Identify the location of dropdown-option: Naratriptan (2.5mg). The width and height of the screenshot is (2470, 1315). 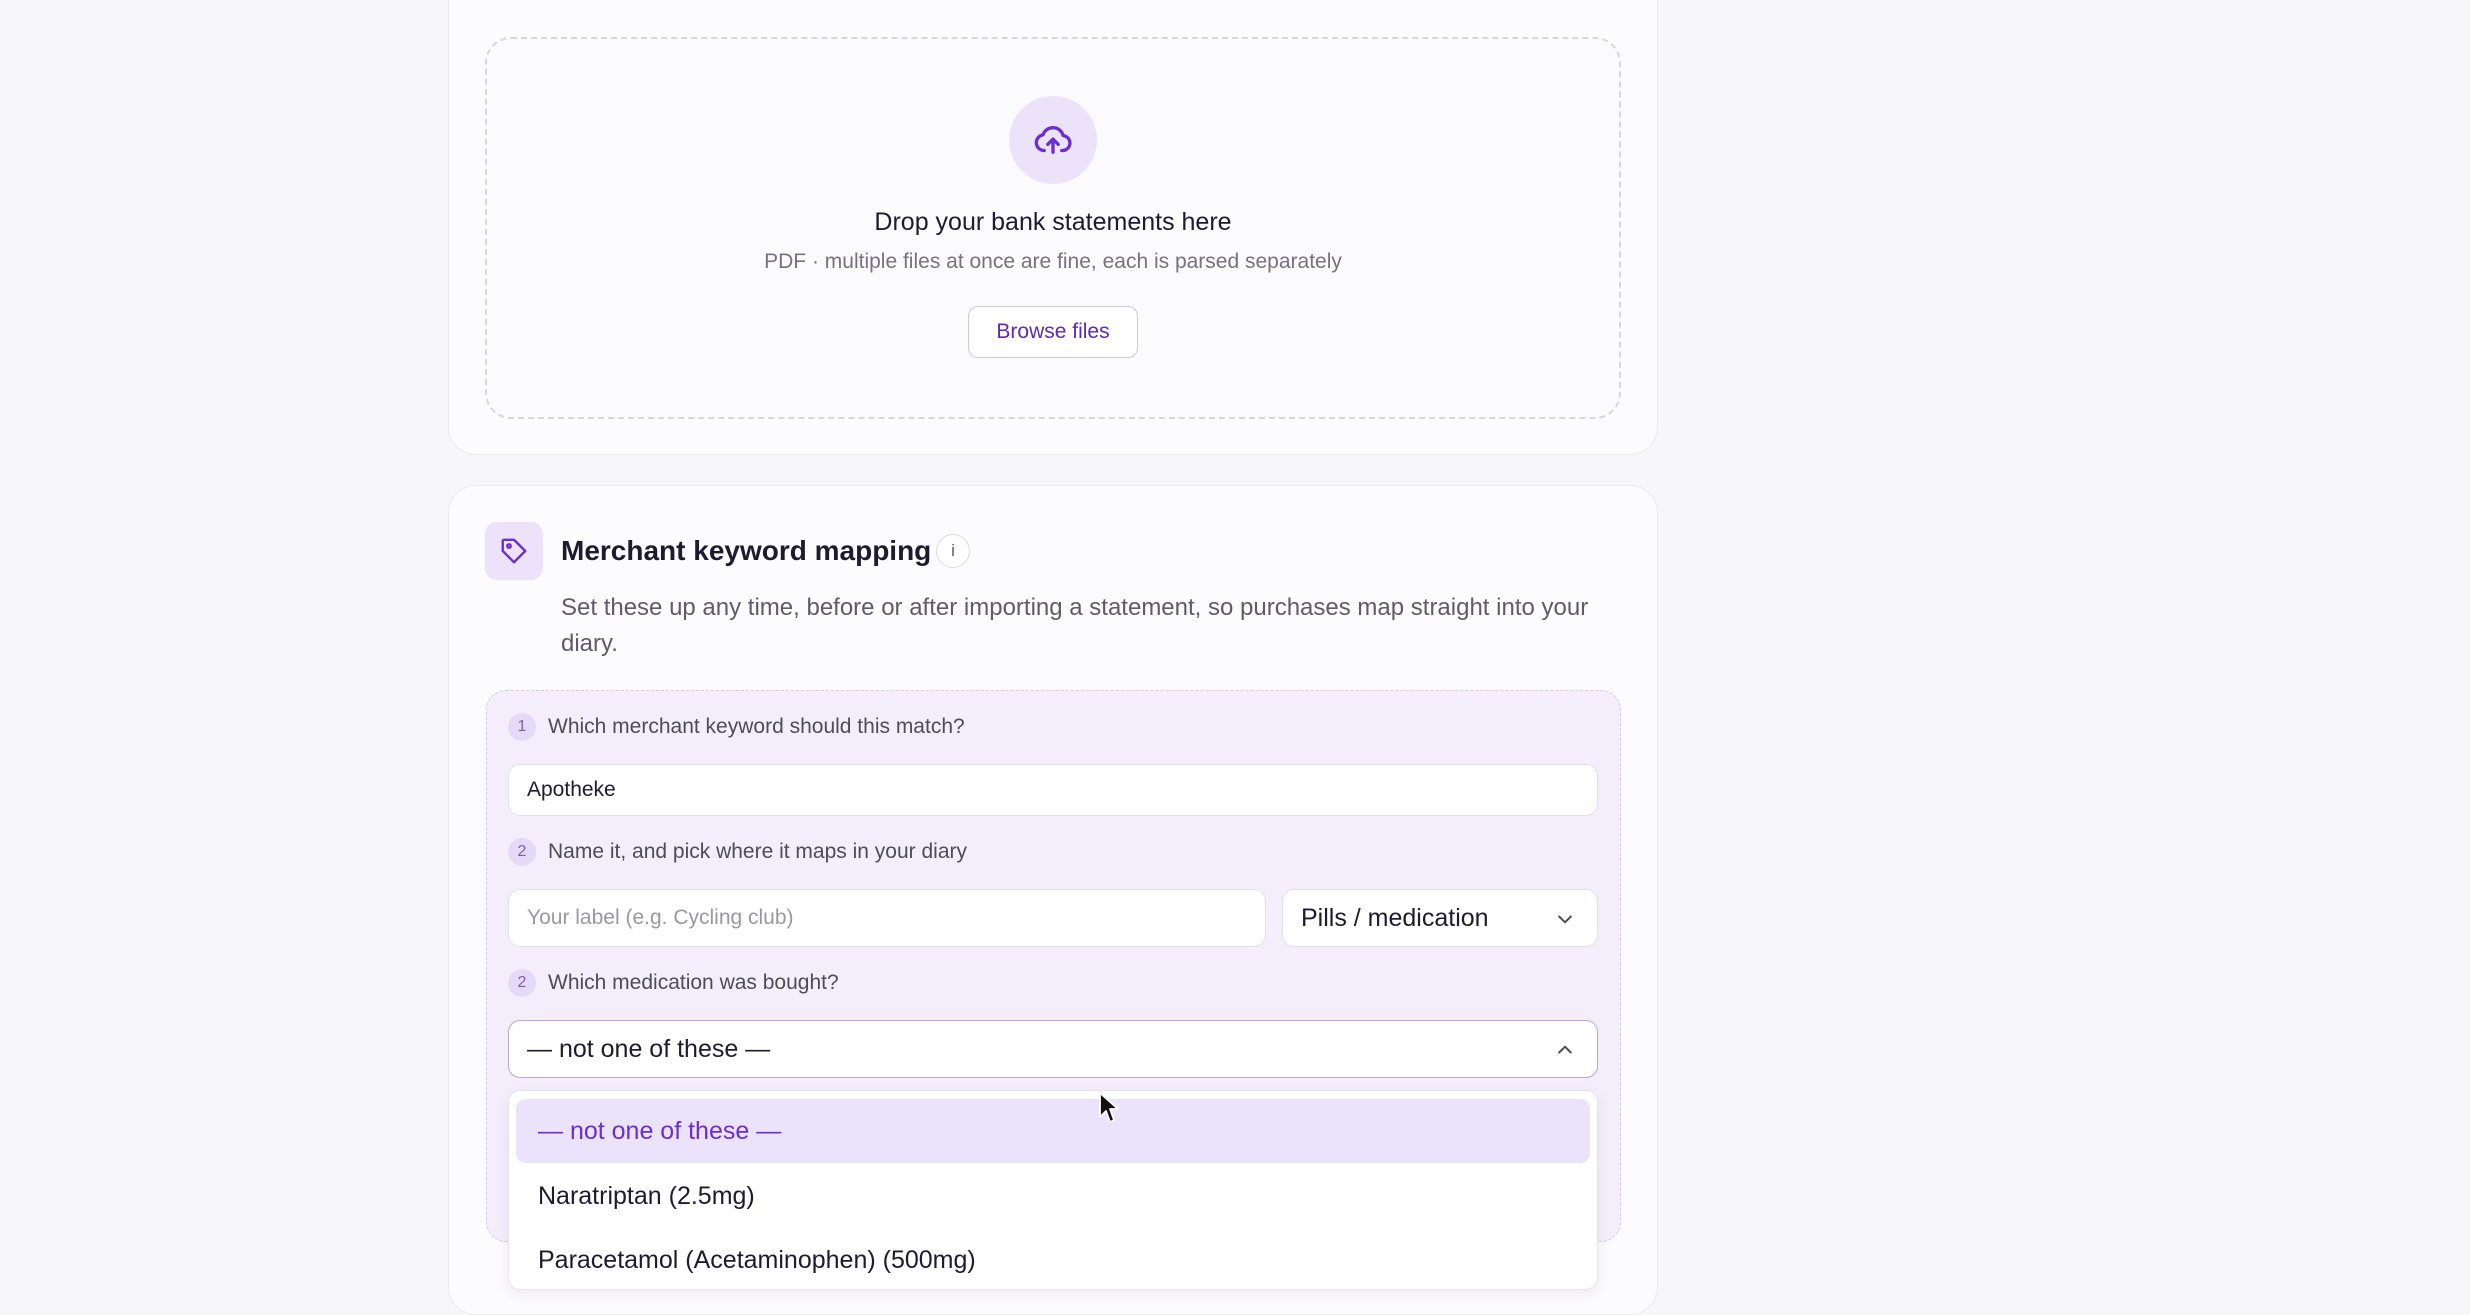
(1053, 1196).